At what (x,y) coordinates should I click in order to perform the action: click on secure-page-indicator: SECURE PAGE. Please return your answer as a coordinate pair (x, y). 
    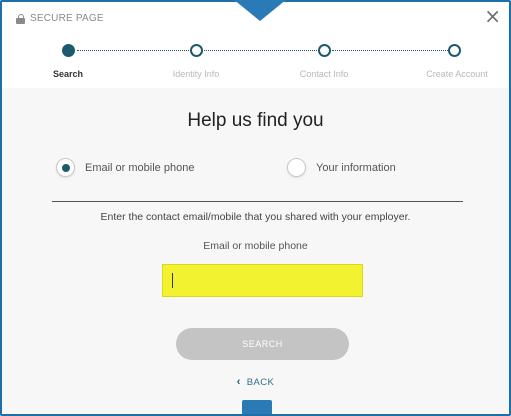
    Looking at the image, I should click on (60, 18).